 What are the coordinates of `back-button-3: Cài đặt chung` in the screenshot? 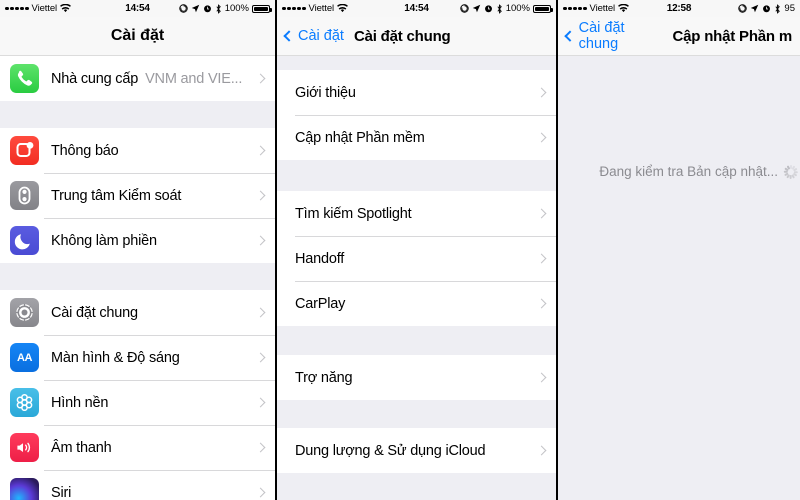 It's located at (613, 36).